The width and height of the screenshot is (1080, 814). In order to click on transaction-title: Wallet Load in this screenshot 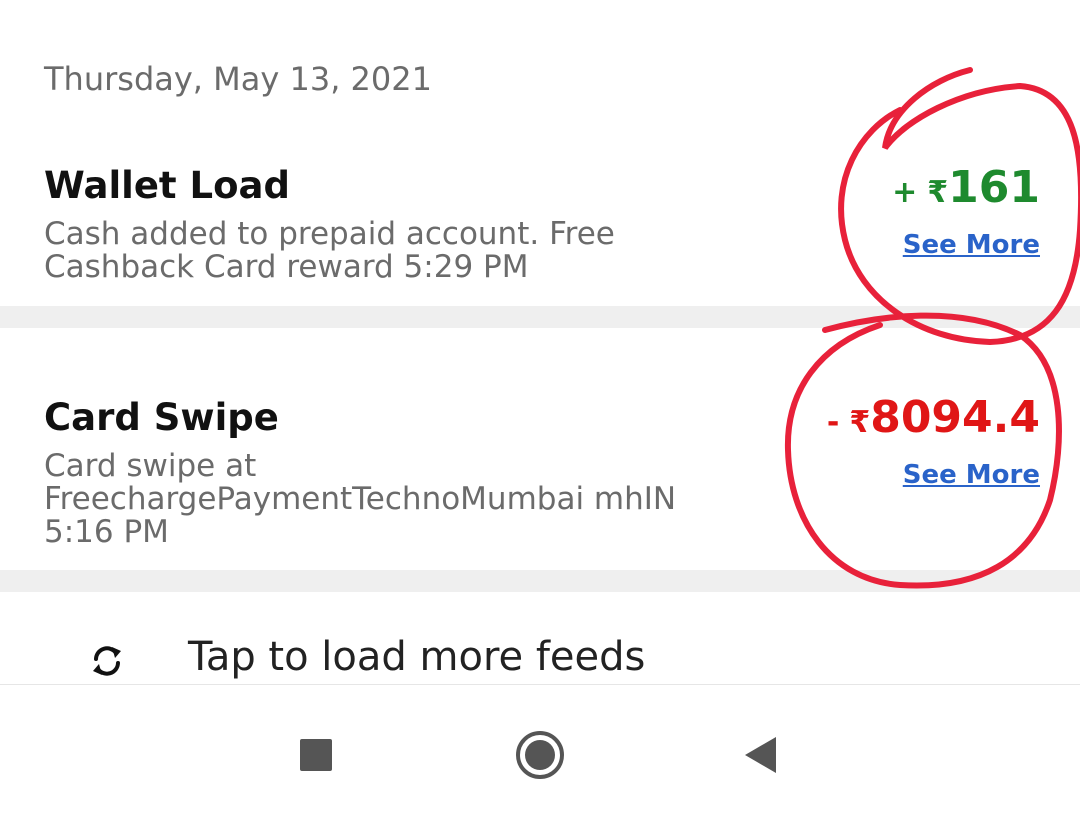, I will do `click(167, 185)`.